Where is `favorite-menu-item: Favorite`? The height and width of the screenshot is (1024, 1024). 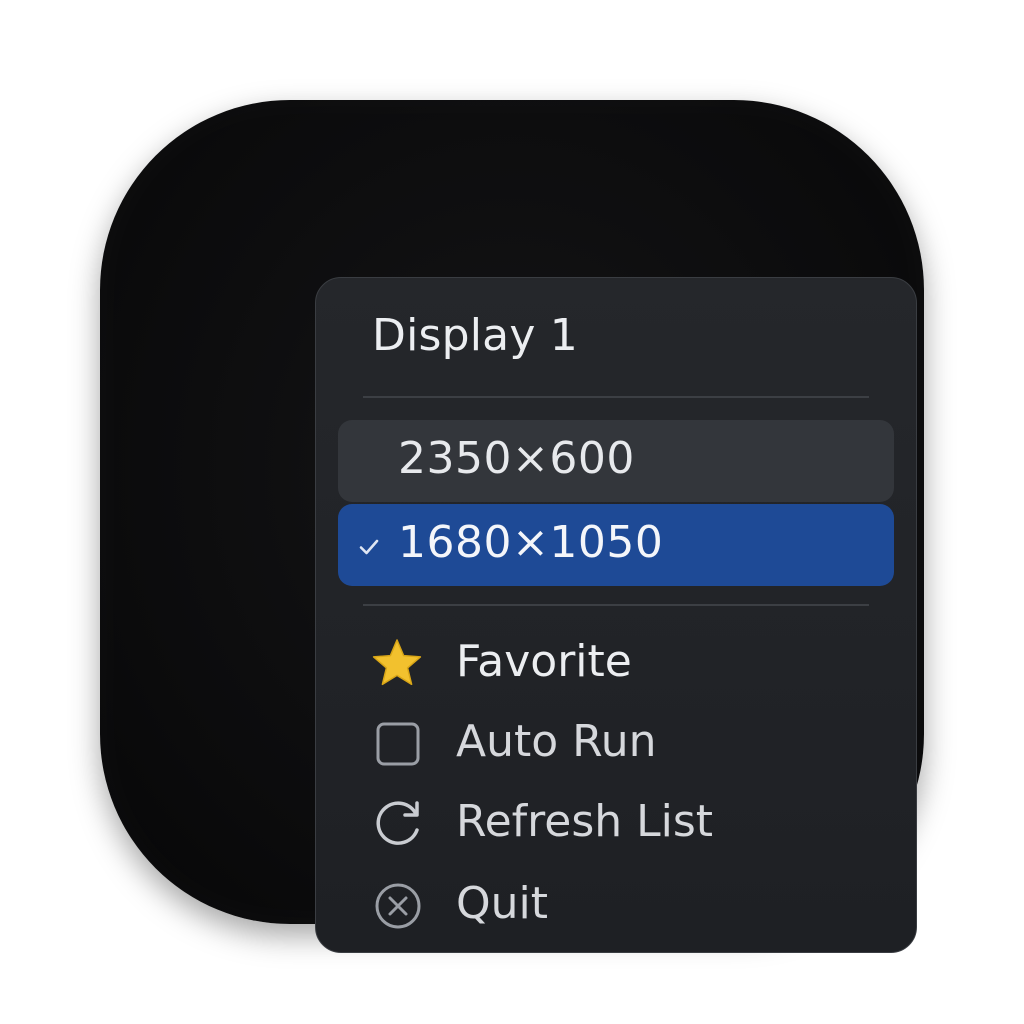 favorite-menu-item: Favorite is located at coordinates (616, 664).